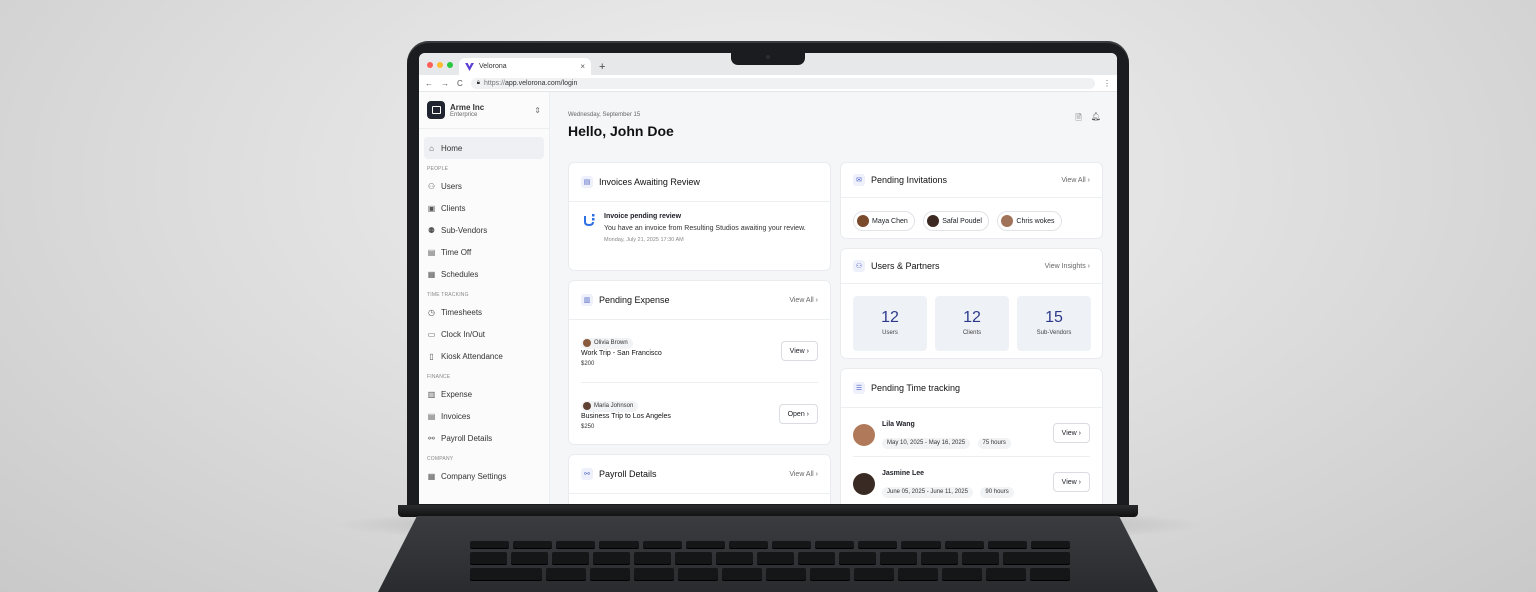 This screenshot has width=1536, height=592. I want to click on workspace-switcher: Arme Inc Enterprice ⇕, so click(484, 110).